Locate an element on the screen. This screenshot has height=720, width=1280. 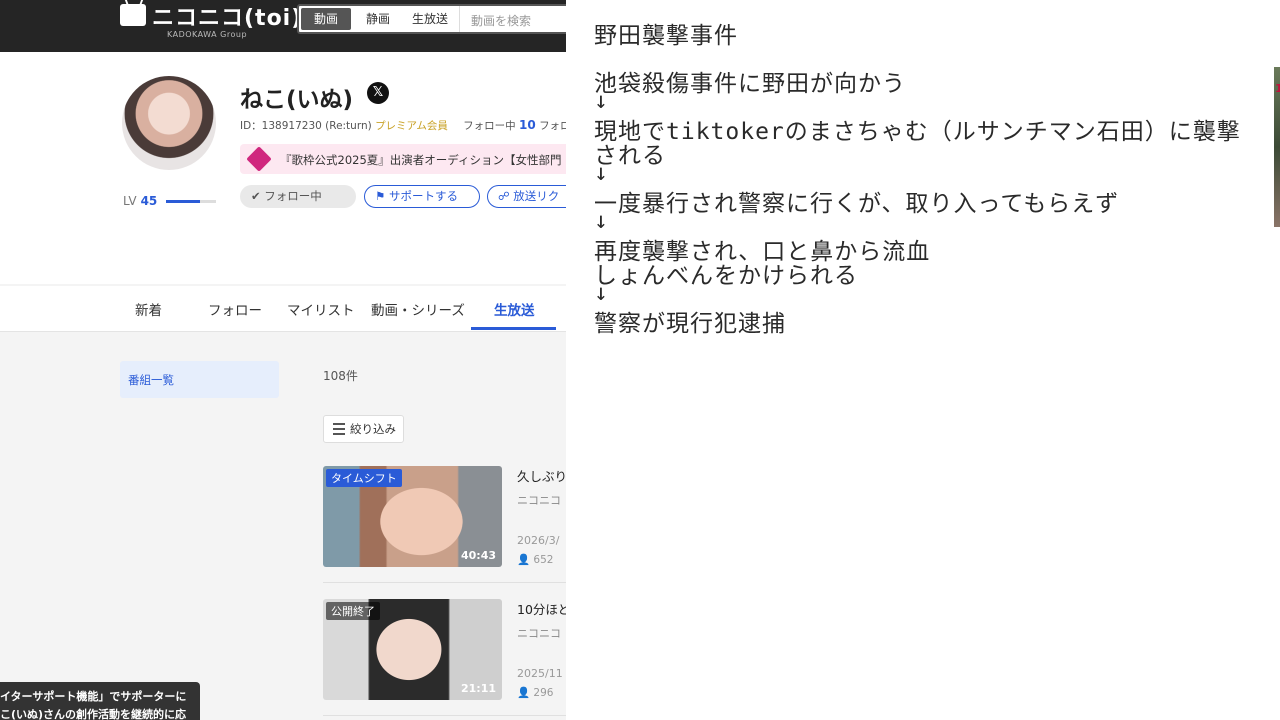
user-id: ID：138917230 (Re:turn) is located at coordinates (306, 126).